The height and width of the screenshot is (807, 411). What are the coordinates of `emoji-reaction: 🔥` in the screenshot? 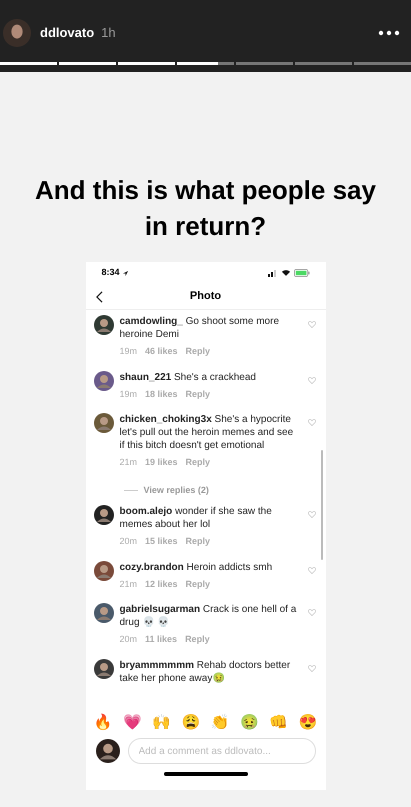 It's located at (103, 723).